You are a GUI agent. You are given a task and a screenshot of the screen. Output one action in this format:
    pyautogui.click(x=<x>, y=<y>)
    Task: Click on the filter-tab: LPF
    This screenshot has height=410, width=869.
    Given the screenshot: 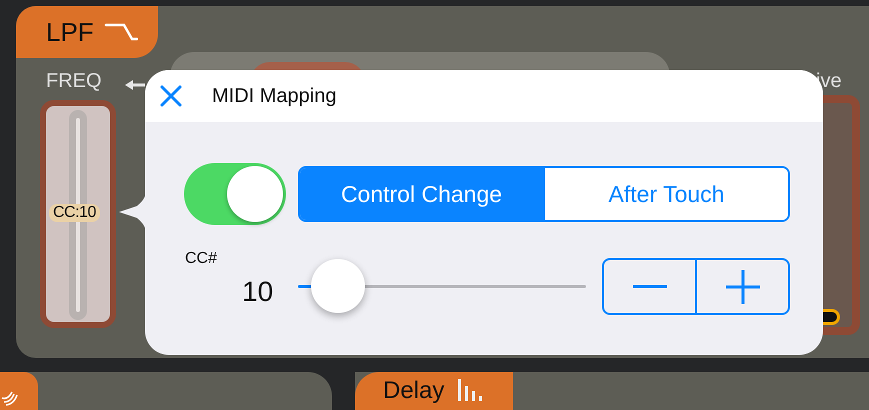 What is the action you would take?
    pyautogui.click(x=87, y=32)
    